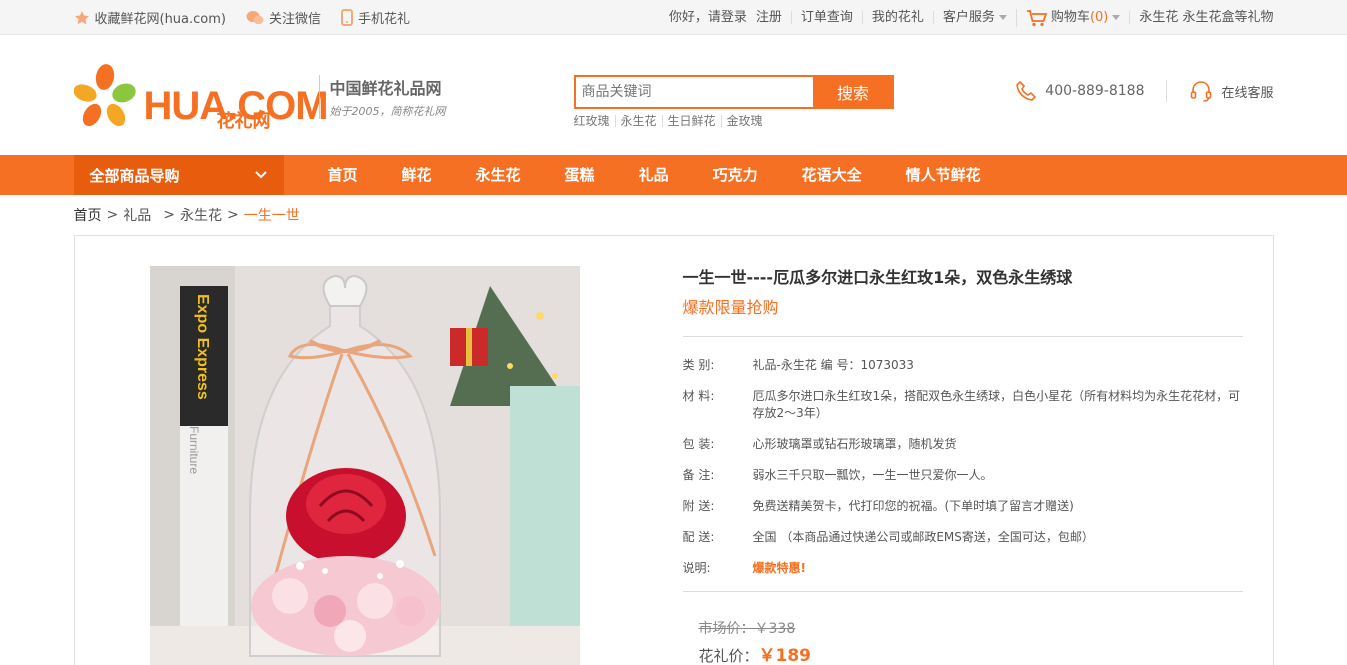 This screenshot has height=665, width=1347. What do you see at coordinates (1037, 17) in the screenshot?
I see `cart-icon` at bounding box center [1037, 17].